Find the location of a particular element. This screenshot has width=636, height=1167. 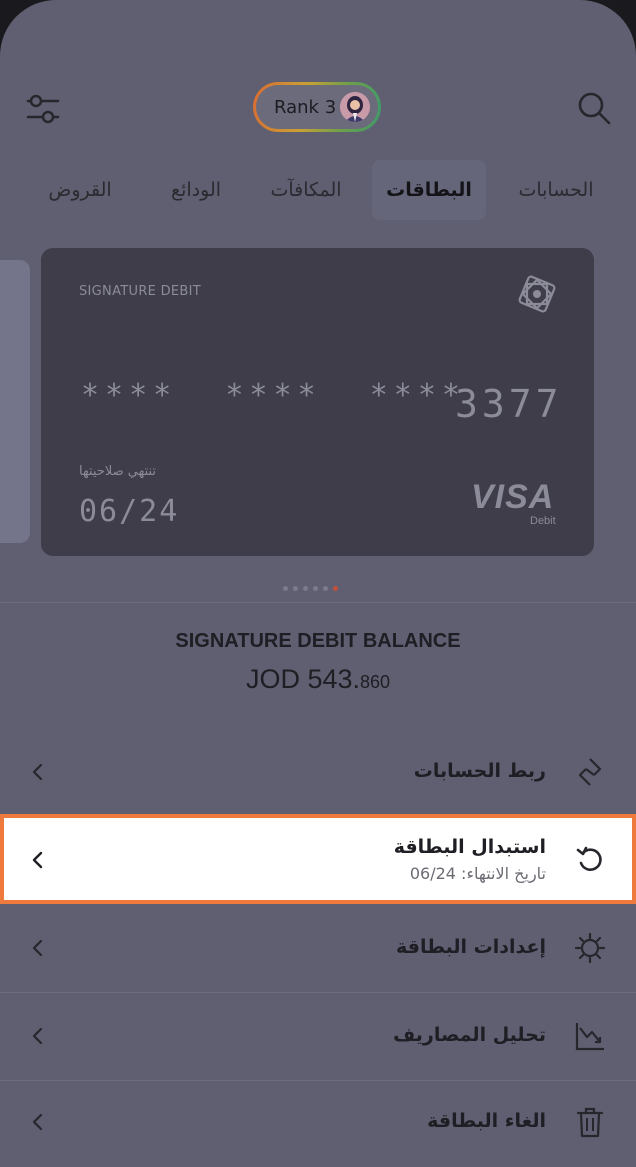

tab-deposits: الودائع is located at coordinates (196, 190).